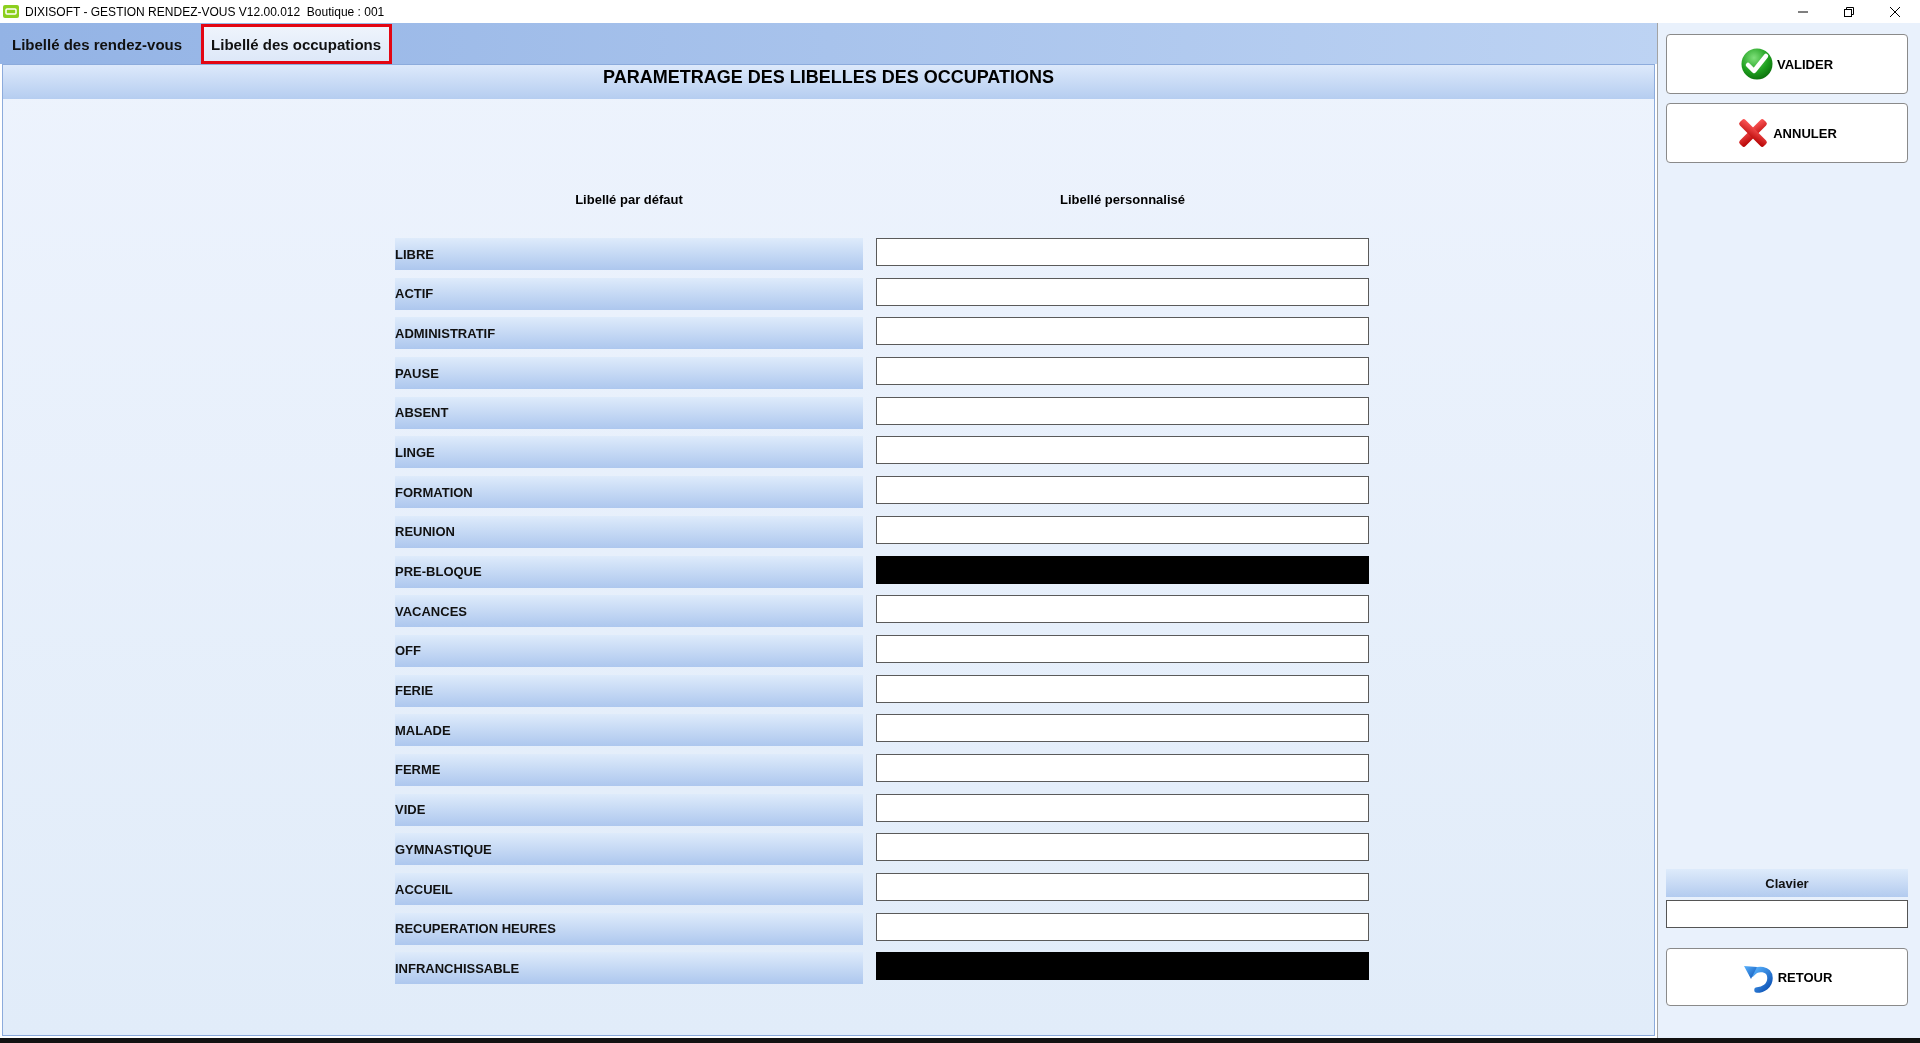  I want to click on row-label: FERME, so click(629, 769).